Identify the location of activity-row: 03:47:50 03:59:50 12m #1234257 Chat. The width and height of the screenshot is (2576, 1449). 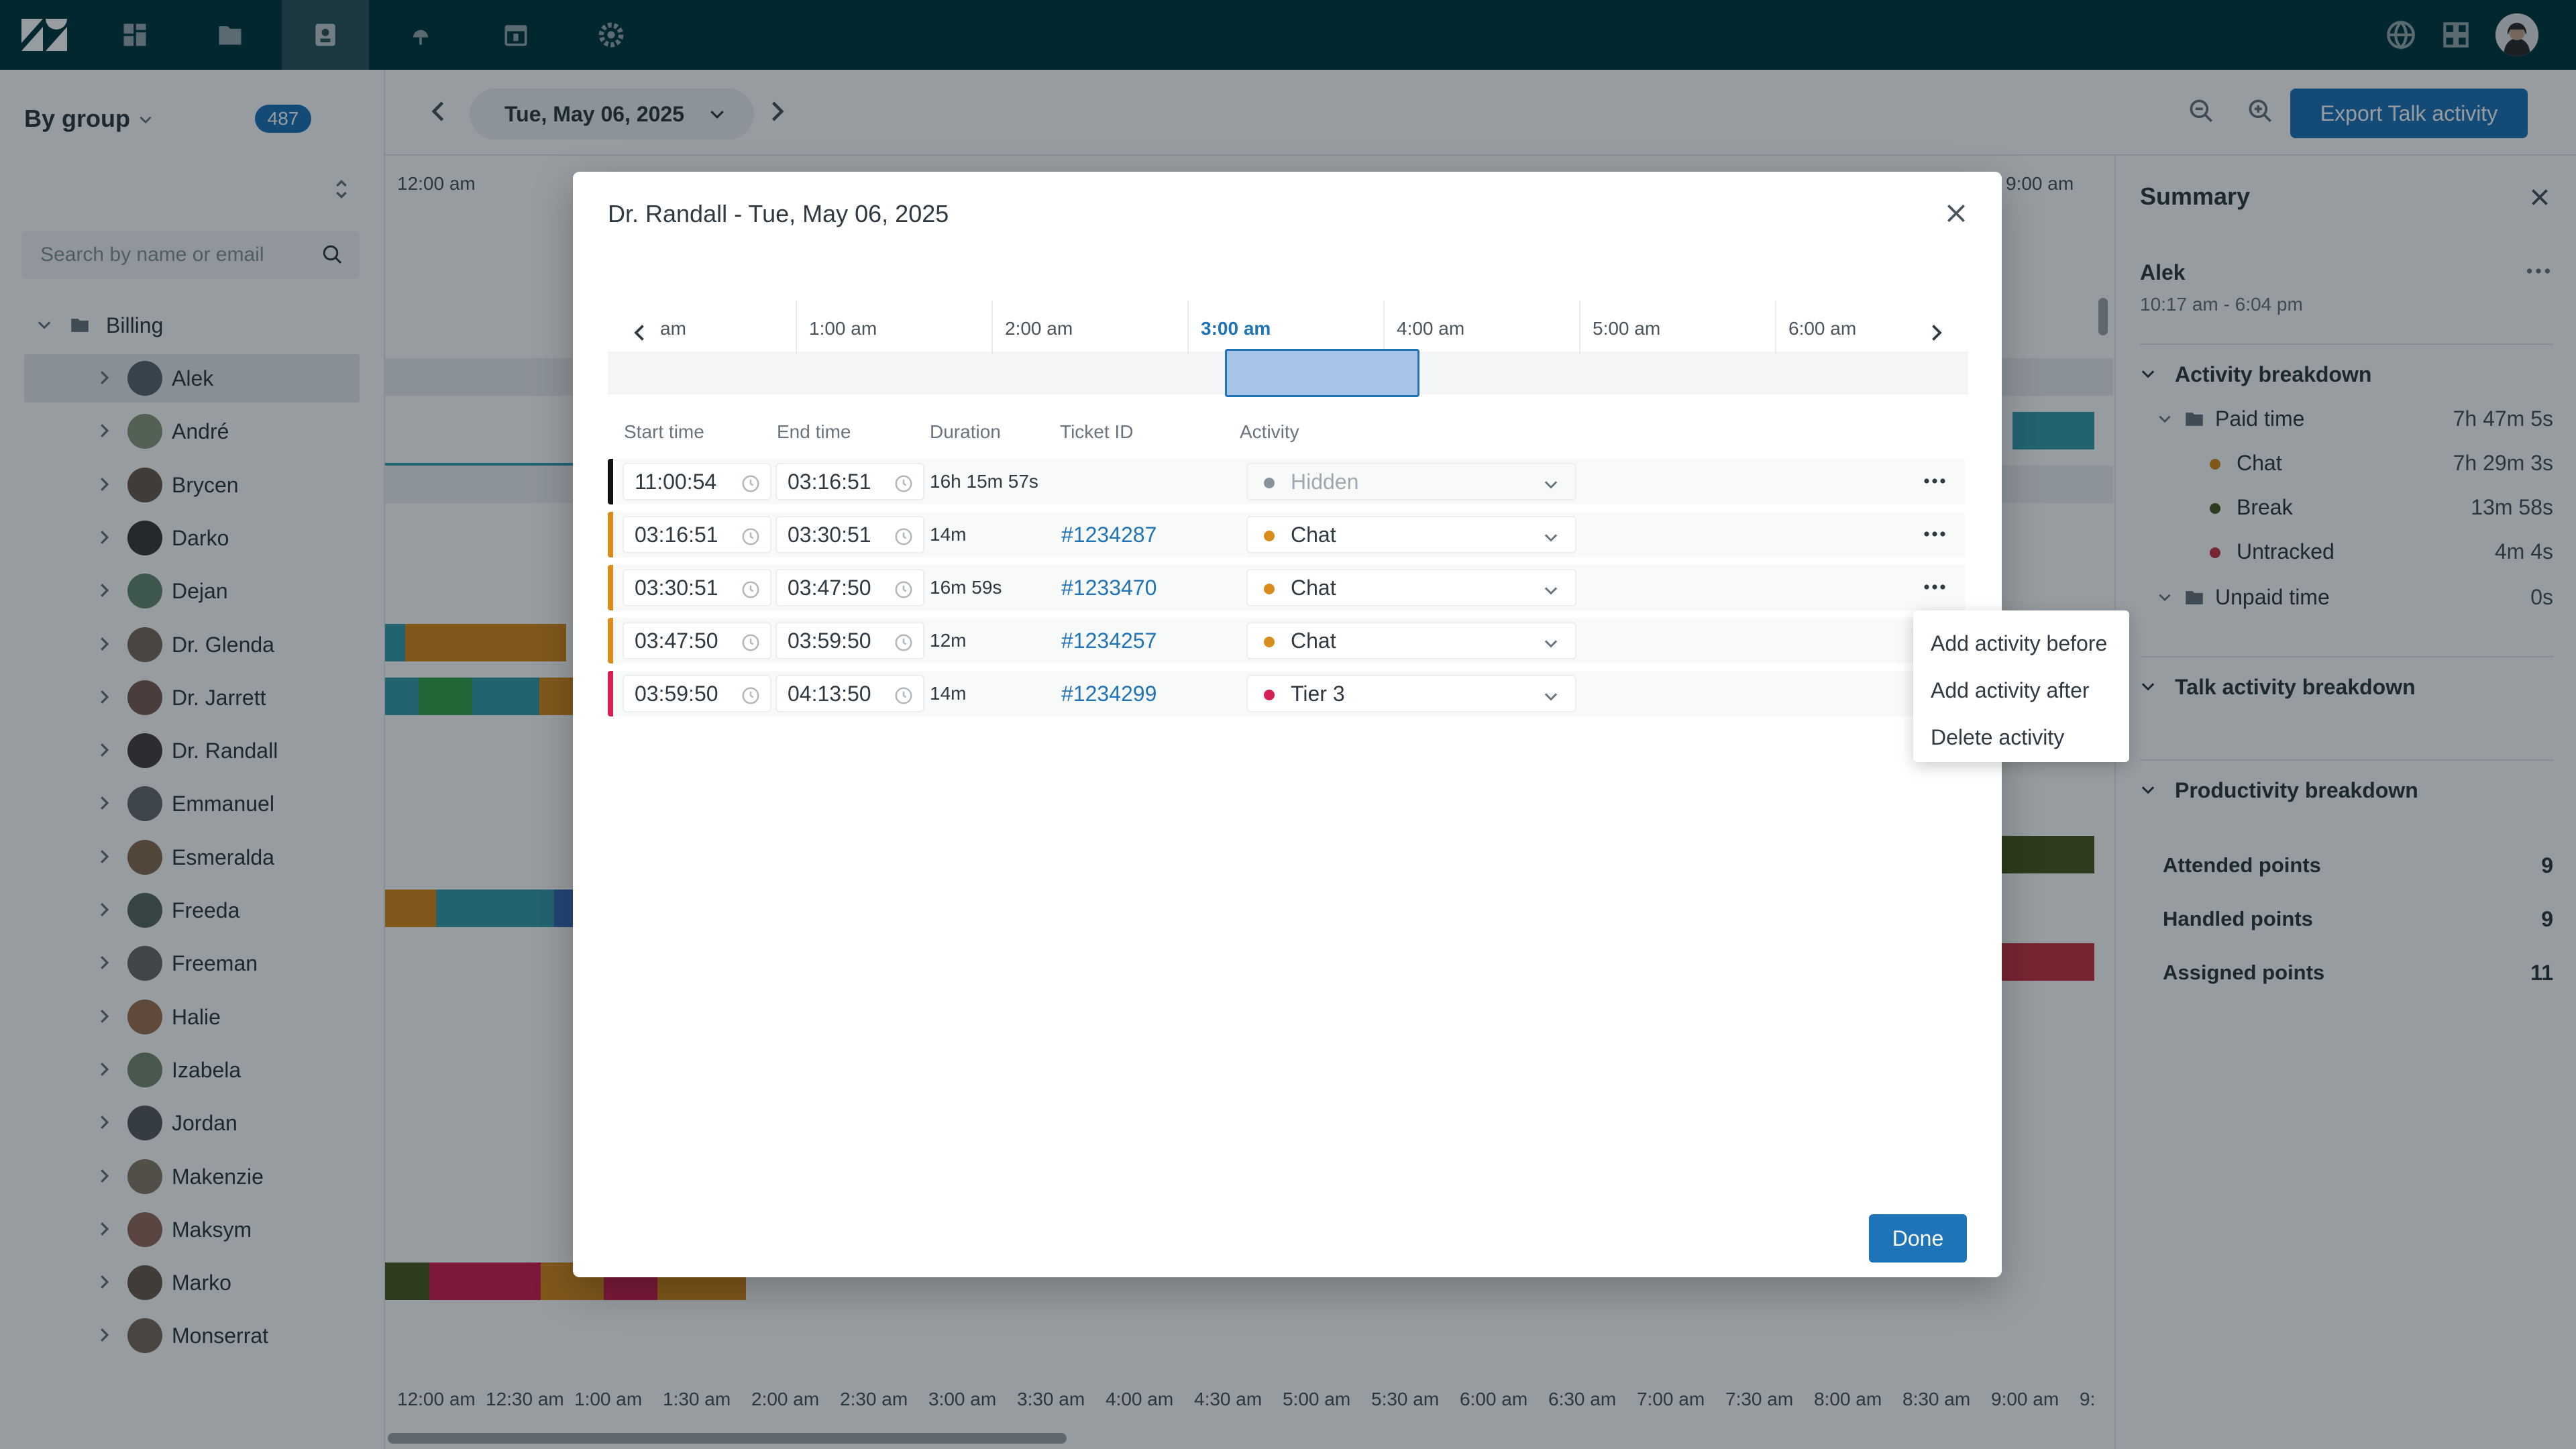
(1287, 640).